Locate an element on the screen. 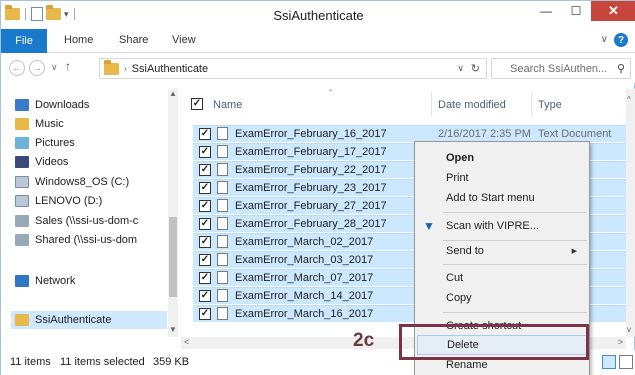 Image resolution: width=635 pixels, height=375 pixels. tab-home: Home is located at coordinates (78, 40).